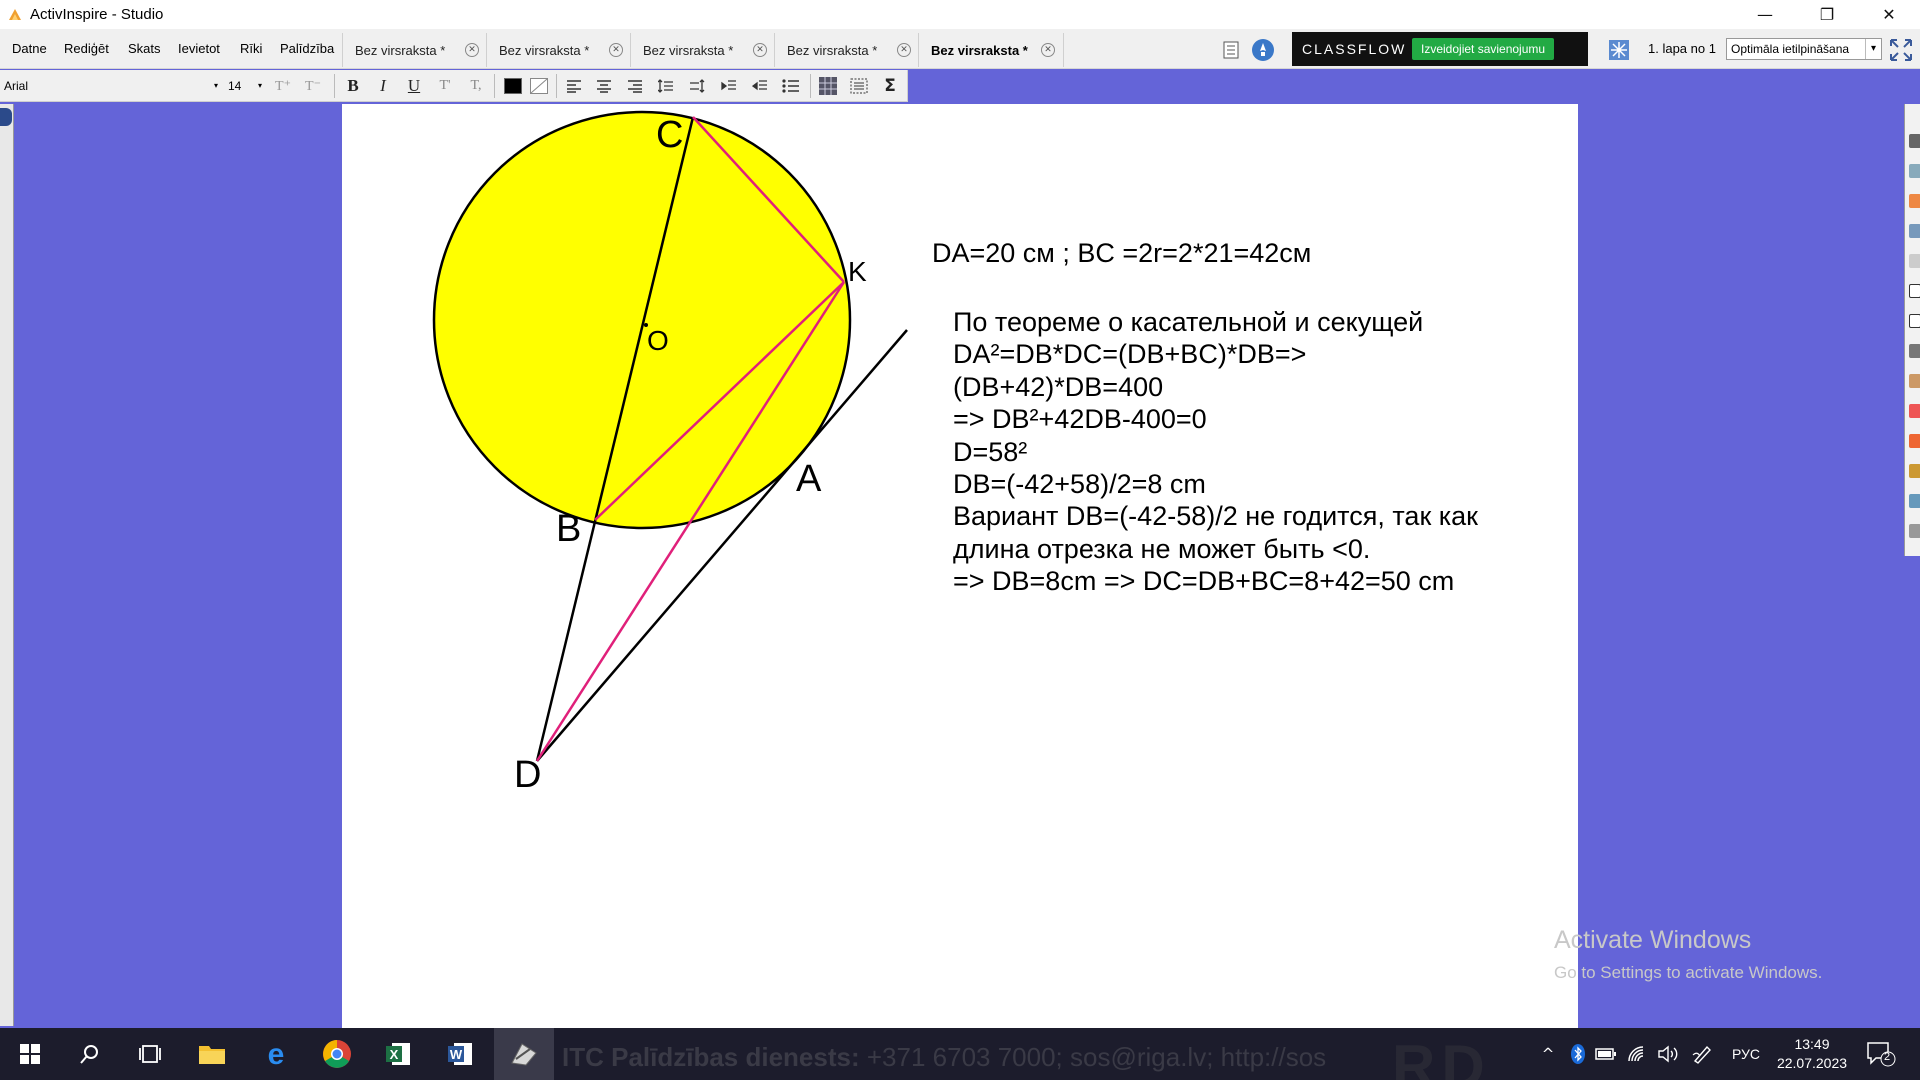  What do you see at coordinates (760, 86) in the screenshot?
I see `outdent-button` at bounding box center [760, 86].